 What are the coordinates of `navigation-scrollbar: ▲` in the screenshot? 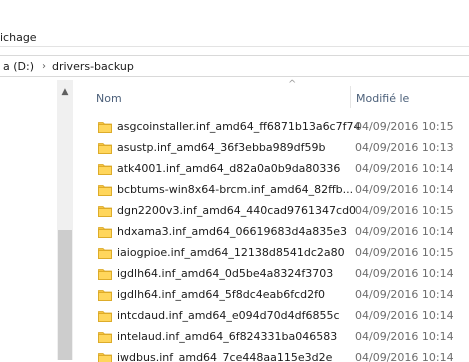 It's located at (65, 220).